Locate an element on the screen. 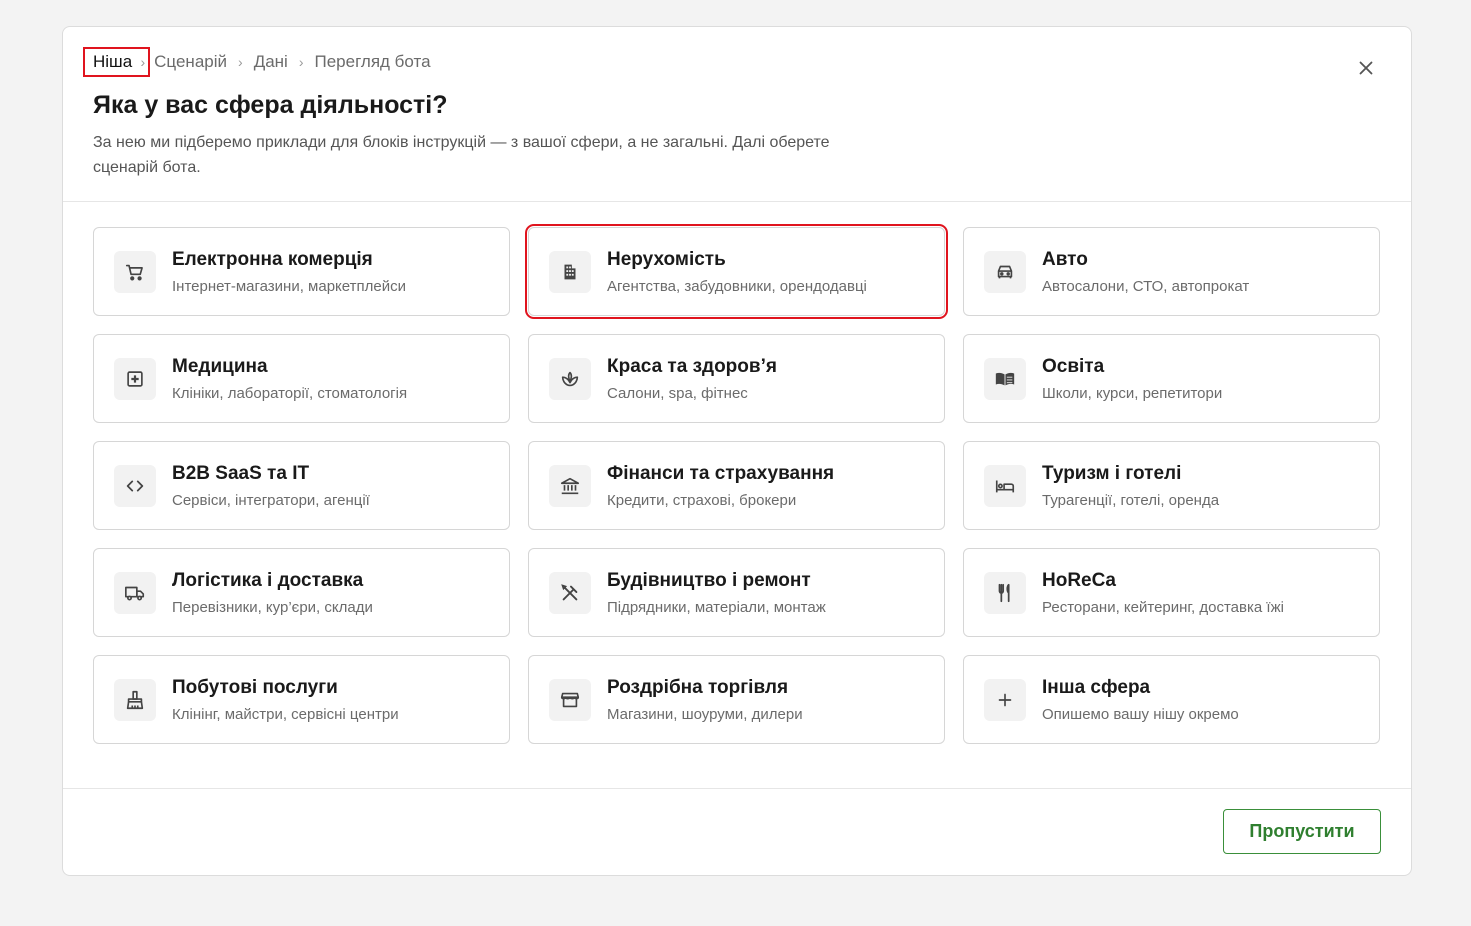  card-description: Перевізники, кур’єри, склади is located at coordinates (272, 607).